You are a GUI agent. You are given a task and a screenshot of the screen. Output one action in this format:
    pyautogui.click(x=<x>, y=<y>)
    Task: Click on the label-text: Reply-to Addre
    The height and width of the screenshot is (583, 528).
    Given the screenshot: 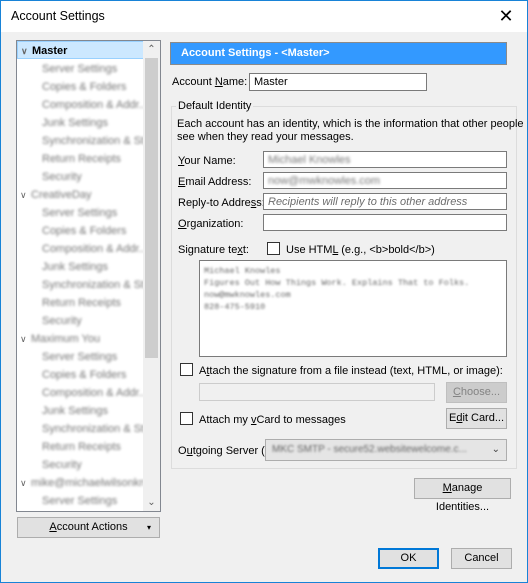 What is the action you would take?
    pyautogui.click(x=214, y=203)
    